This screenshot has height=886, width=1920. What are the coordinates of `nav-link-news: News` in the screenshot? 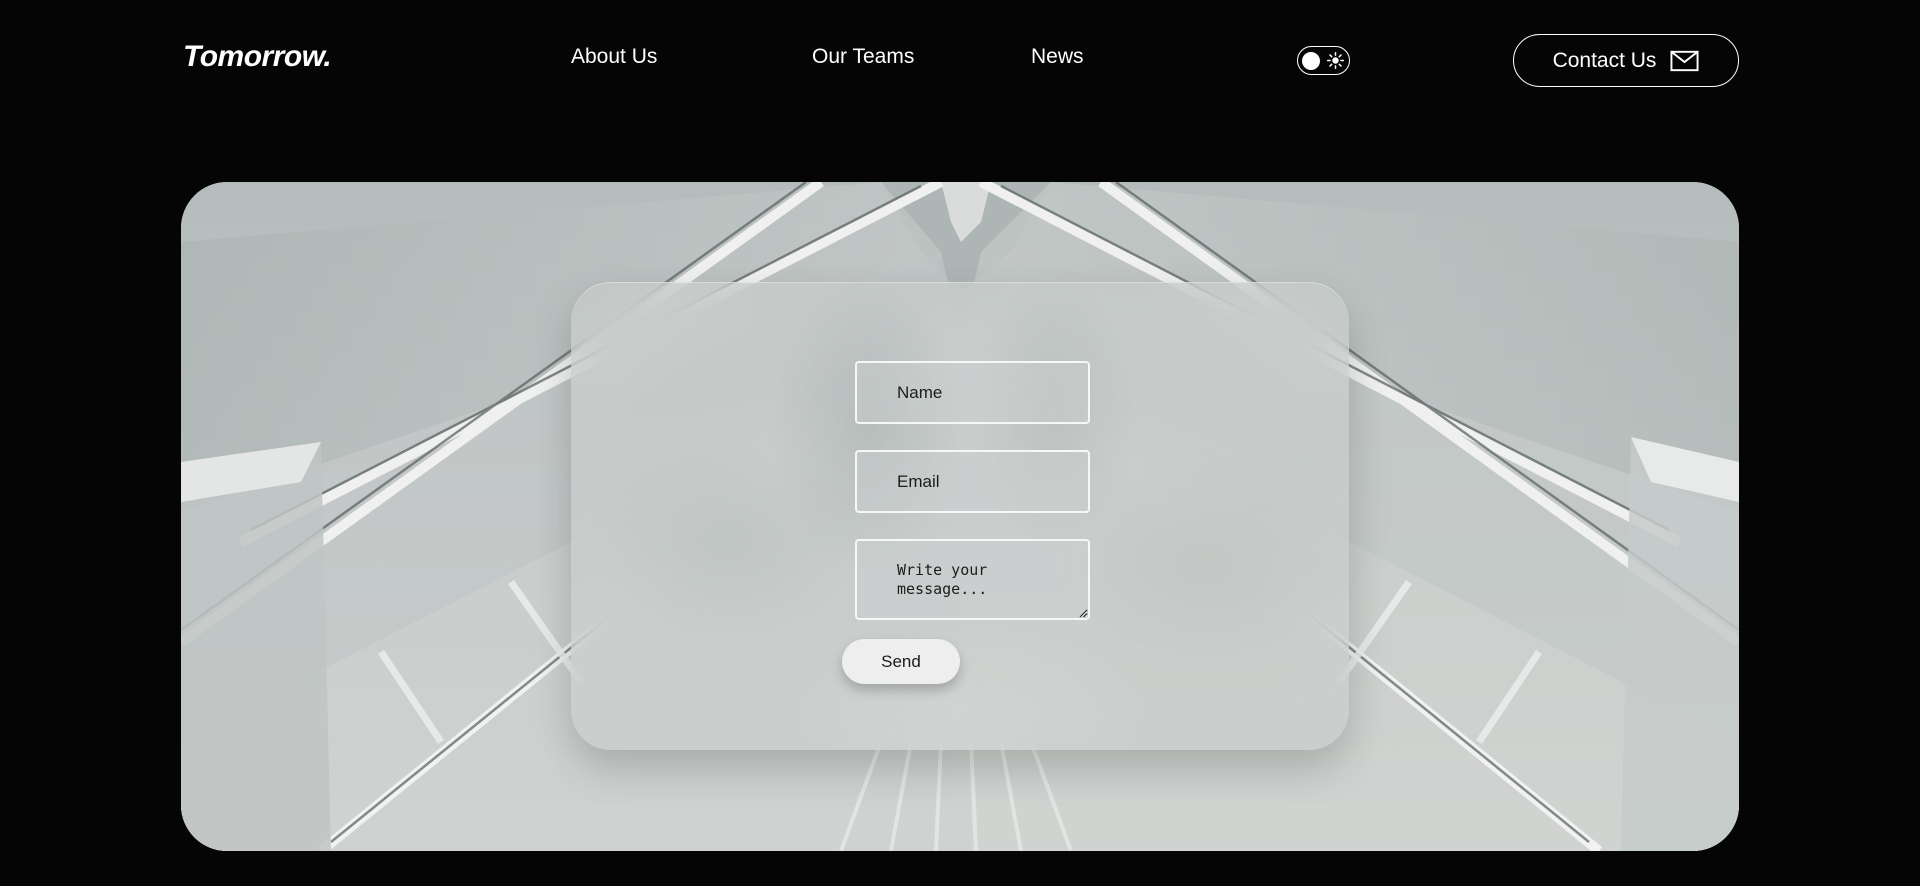 It's located at (1057, 57).